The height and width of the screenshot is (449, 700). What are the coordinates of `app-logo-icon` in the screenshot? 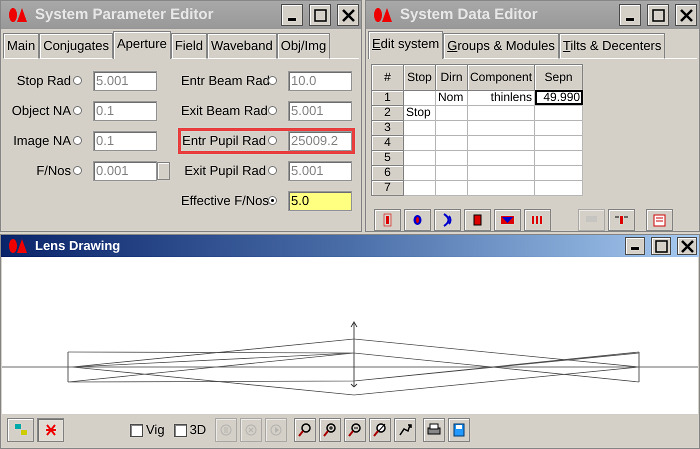 It's located at (18, 15).